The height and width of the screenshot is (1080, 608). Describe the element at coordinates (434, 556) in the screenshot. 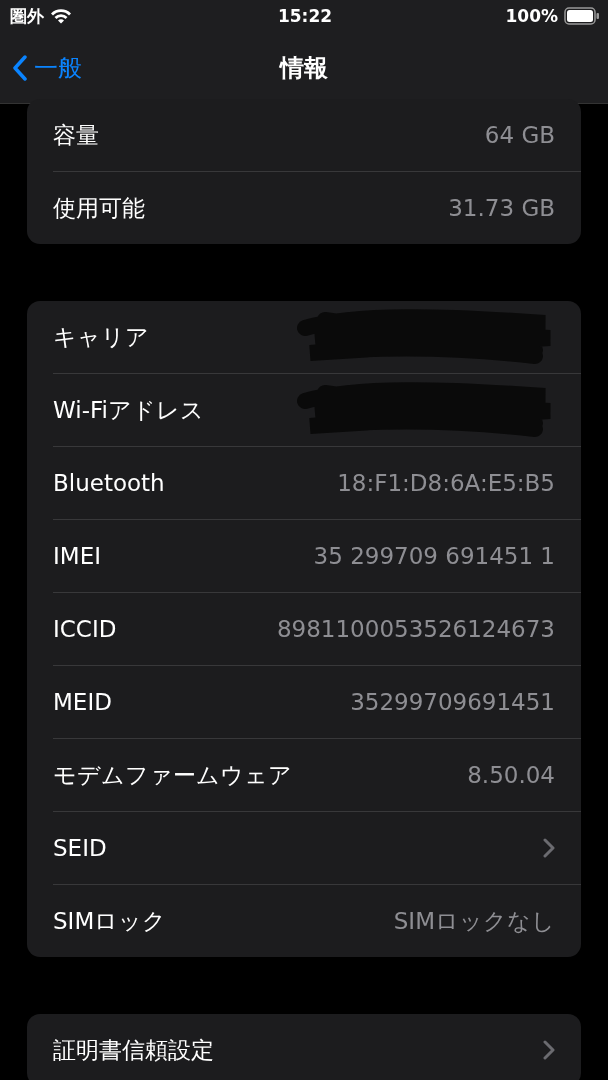

I see `row-value: 35 299709 691451 1` at that location.